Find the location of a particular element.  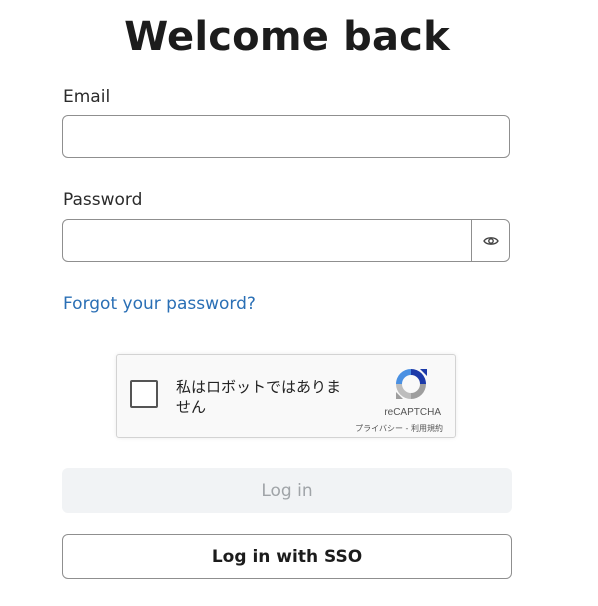

recaptcha-links: プライバシー - 利用規約 is located at coordinates (399, 428).